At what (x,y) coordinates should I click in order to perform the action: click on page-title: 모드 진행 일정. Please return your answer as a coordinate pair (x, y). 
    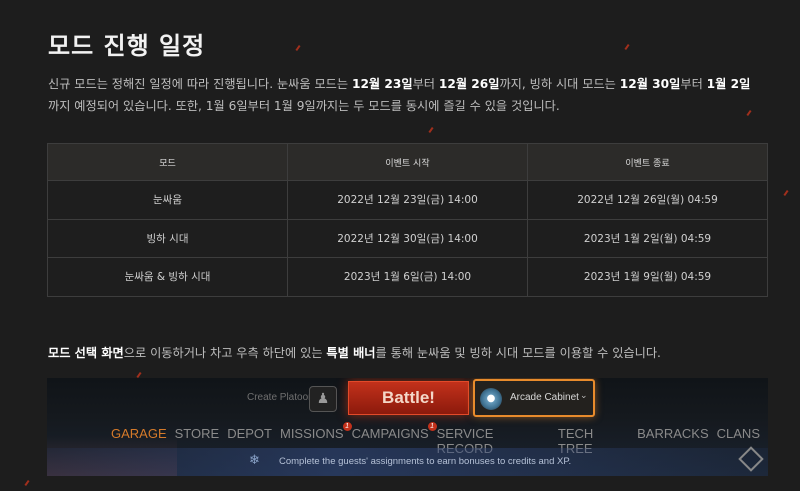
    Looking at the image, I should click on (127, 46).